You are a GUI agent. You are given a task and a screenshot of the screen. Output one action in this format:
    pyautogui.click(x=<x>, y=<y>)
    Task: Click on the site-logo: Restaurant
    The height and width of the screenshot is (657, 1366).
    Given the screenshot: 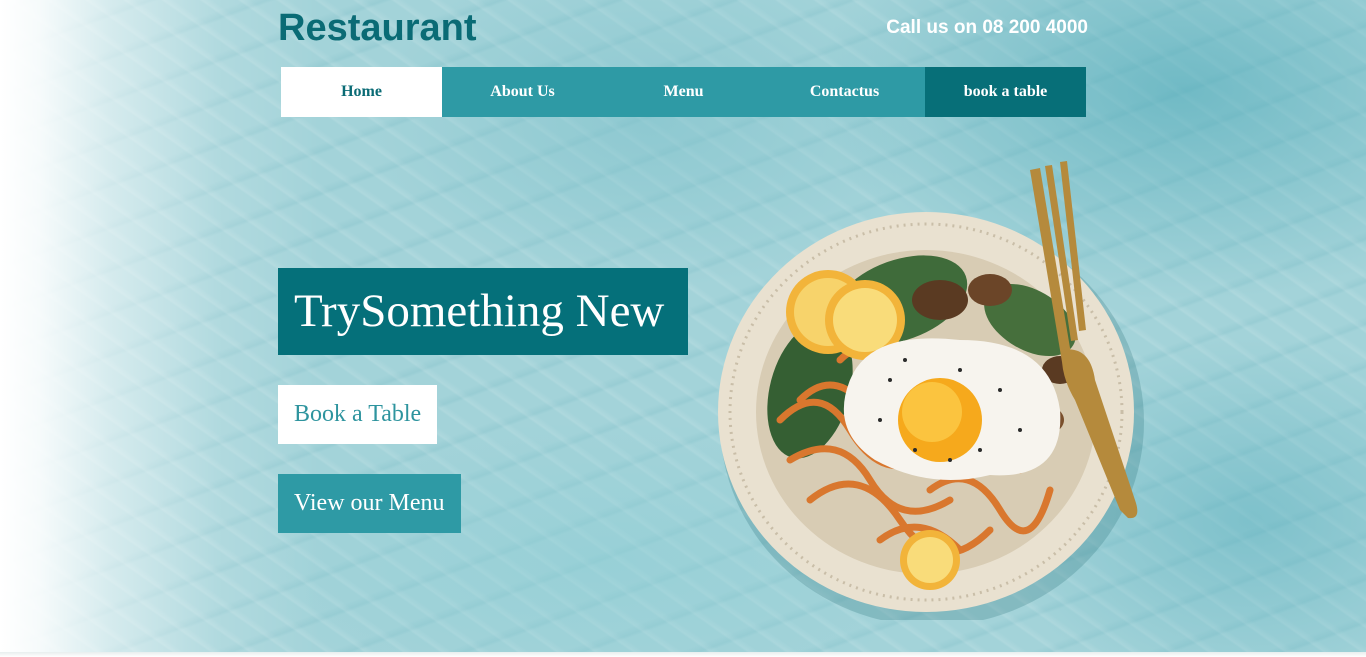 What is the action you would take?
    pyautogui.click(x=377, y=28)
    